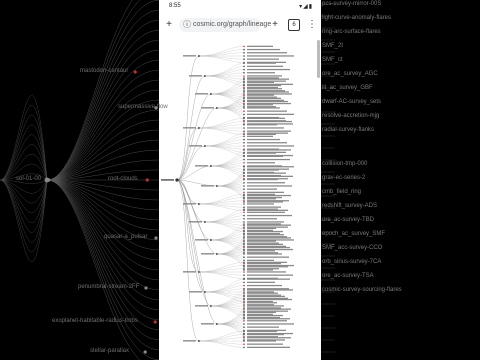 The image size is (480, 360). Describe the element at coordinates (187, 25) in the screenshot. I see `info-icon: ⓘ` at that location.